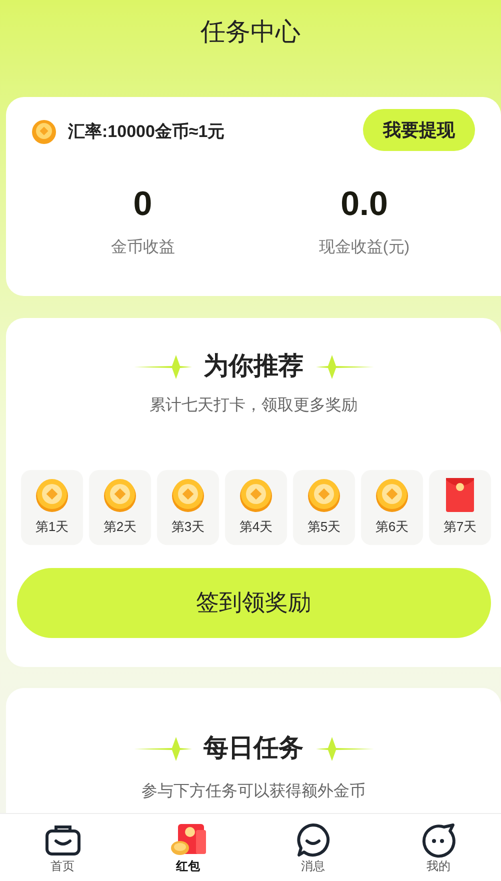 The image size is (501, 881). I want to click on exchange-rate: 汇率:10000金币≈1元, so click(146, 132).